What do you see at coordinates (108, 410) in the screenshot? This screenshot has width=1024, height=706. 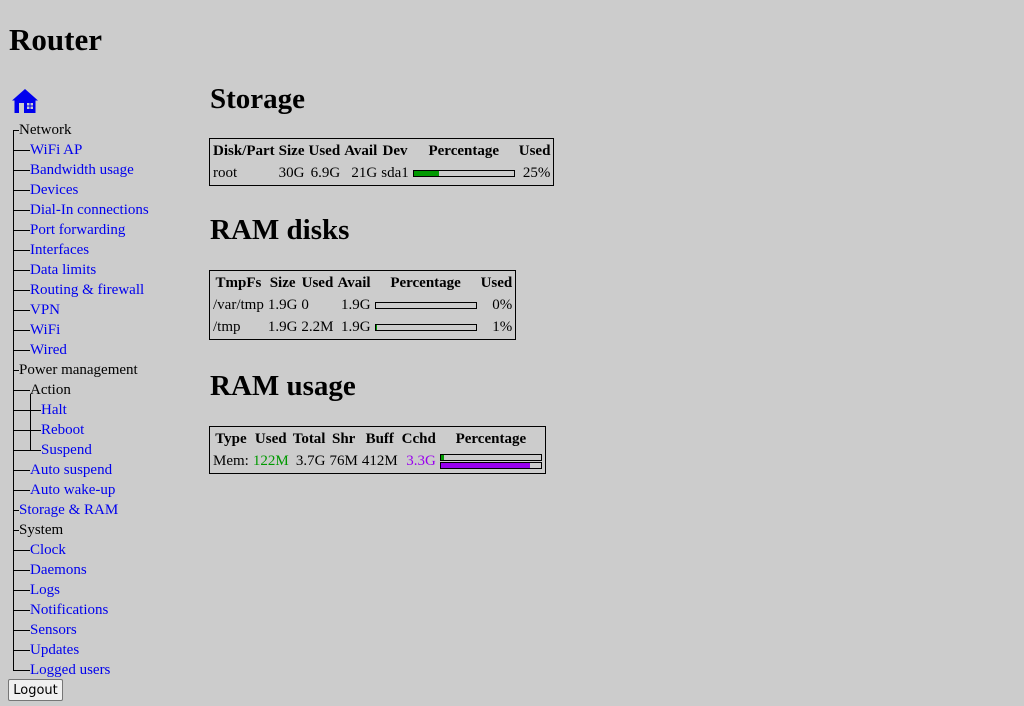 I see `nav-item-halt: Halt` at bounding box center [108, 410].